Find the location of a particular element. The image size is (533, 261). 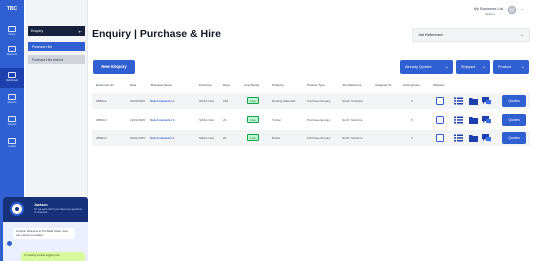

rail-item-home: Home is located at coordinates (12, 35).